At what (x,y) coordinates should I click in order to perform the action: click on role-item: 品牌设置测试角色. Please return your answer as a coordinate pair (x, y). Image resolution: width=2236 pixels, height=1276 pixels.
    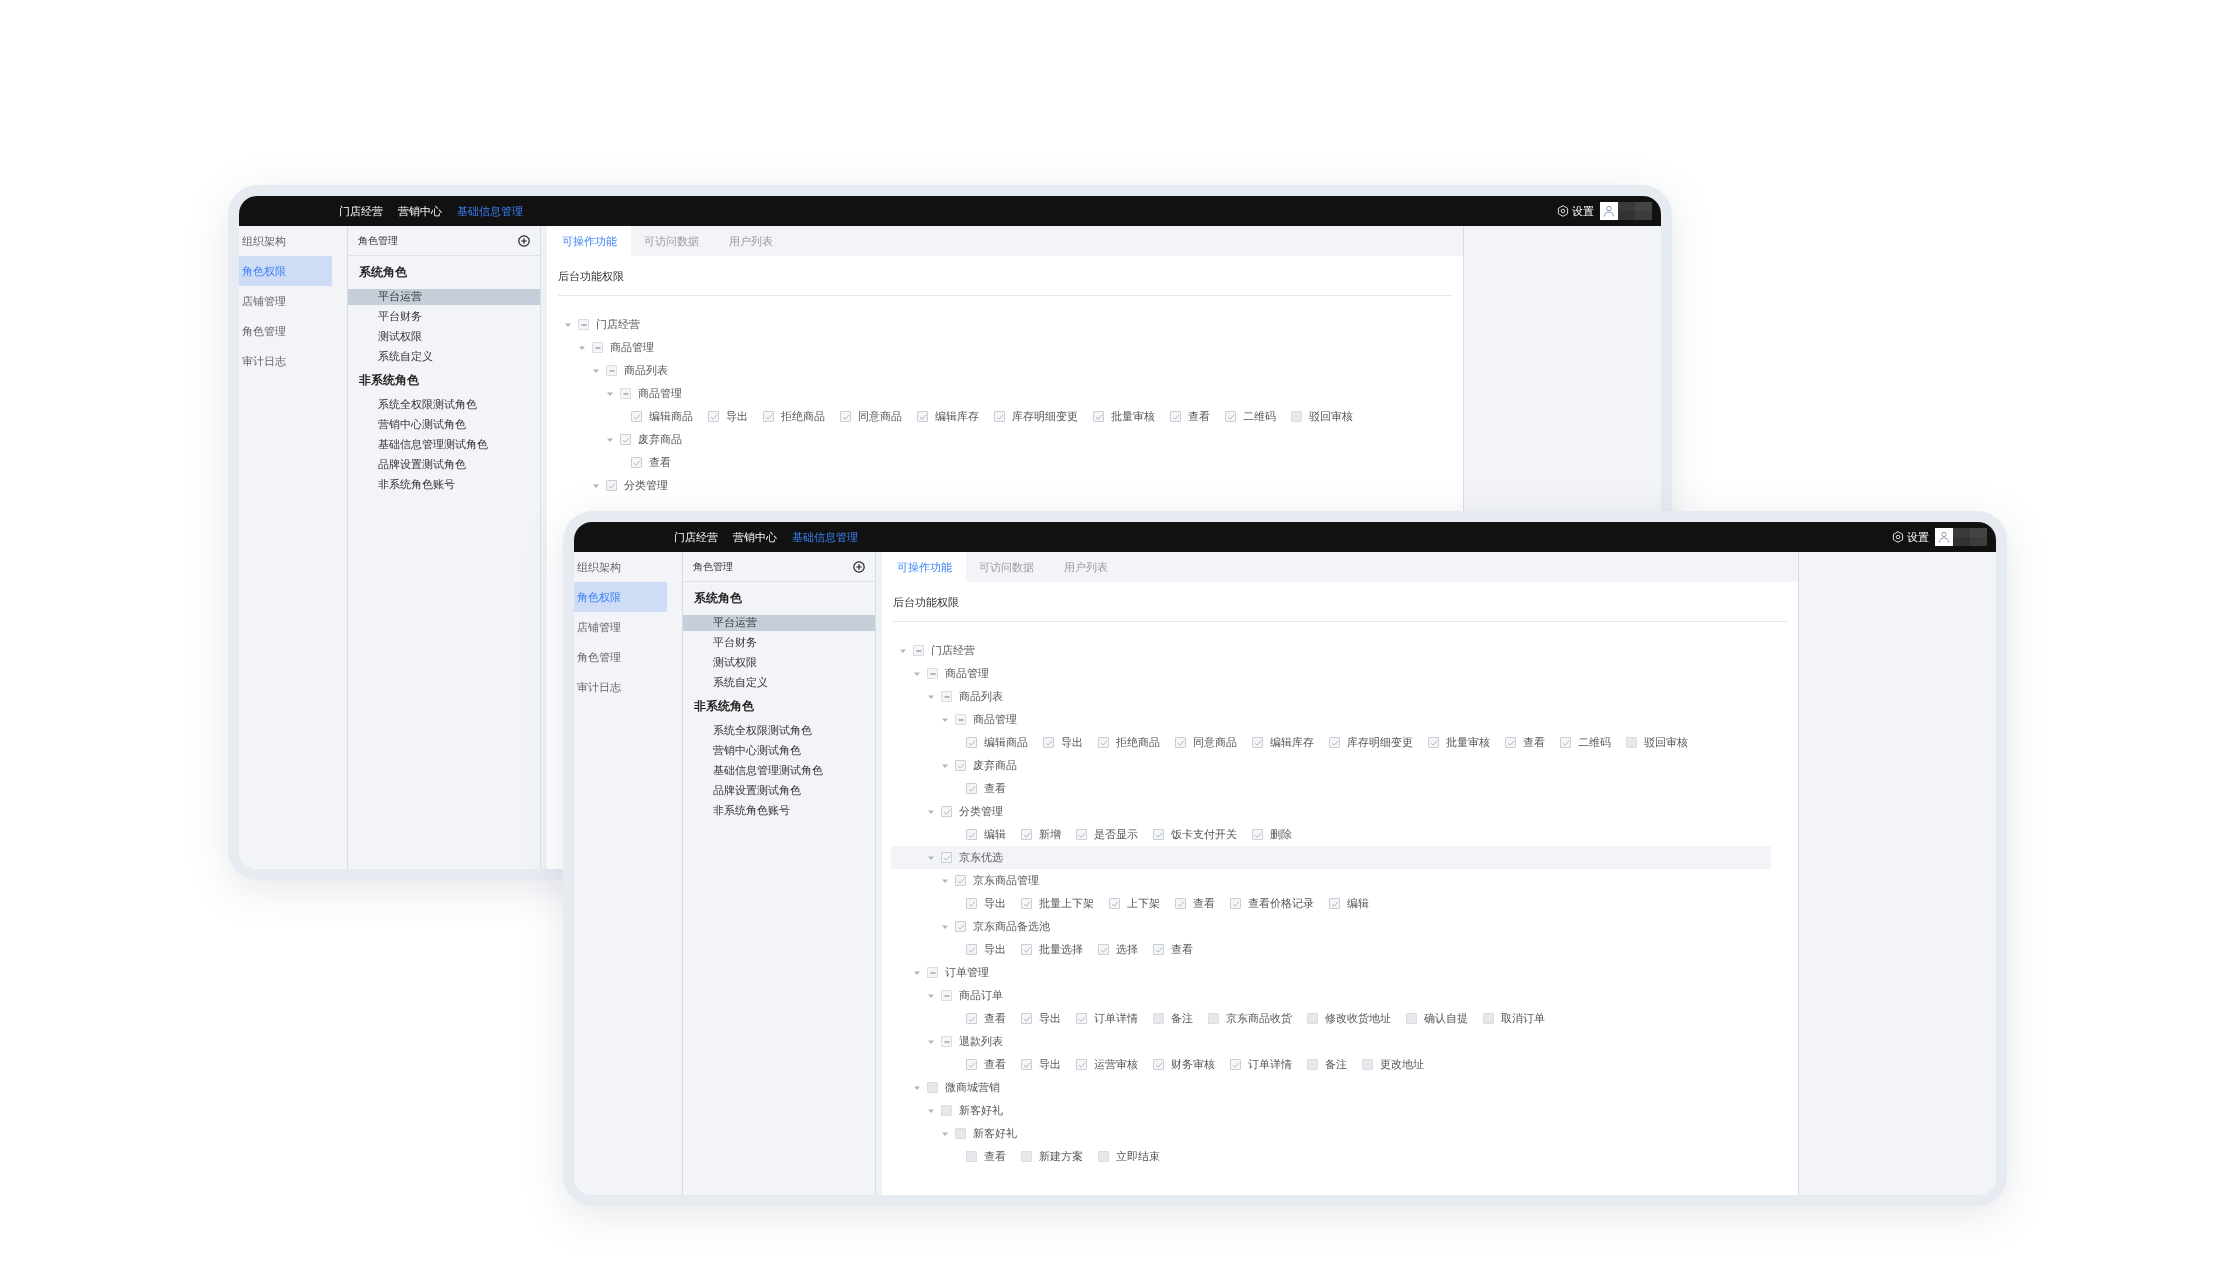
    Looking at the image, I should click on (444, 465).